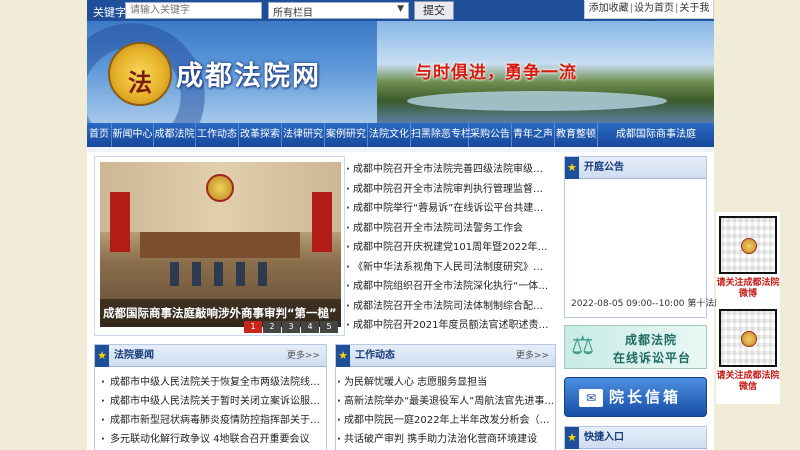 Image resolution: width=800 pixels, height=450 pixels. Describe the element at coordinates (338, 10) in the screenshot. I see `column-select: 所有栏目 ▼` at that location.